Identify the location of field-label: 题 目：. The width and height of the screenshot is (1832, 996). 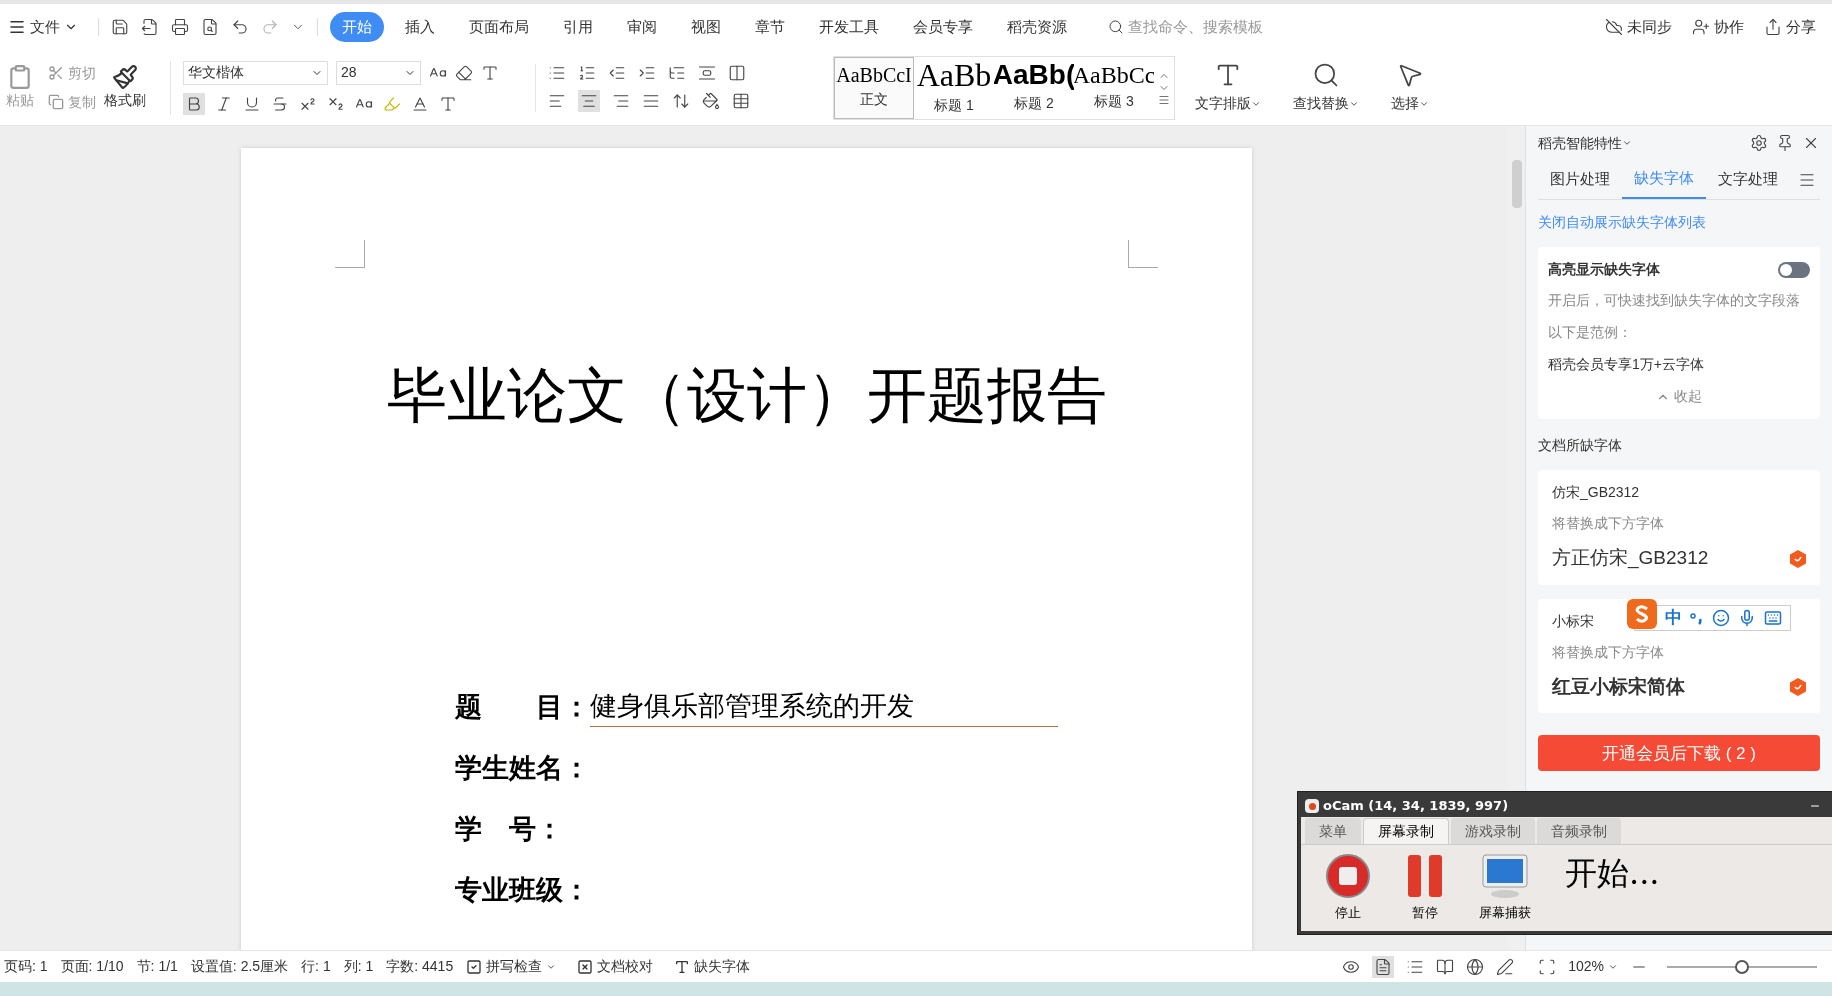
(522, 706).